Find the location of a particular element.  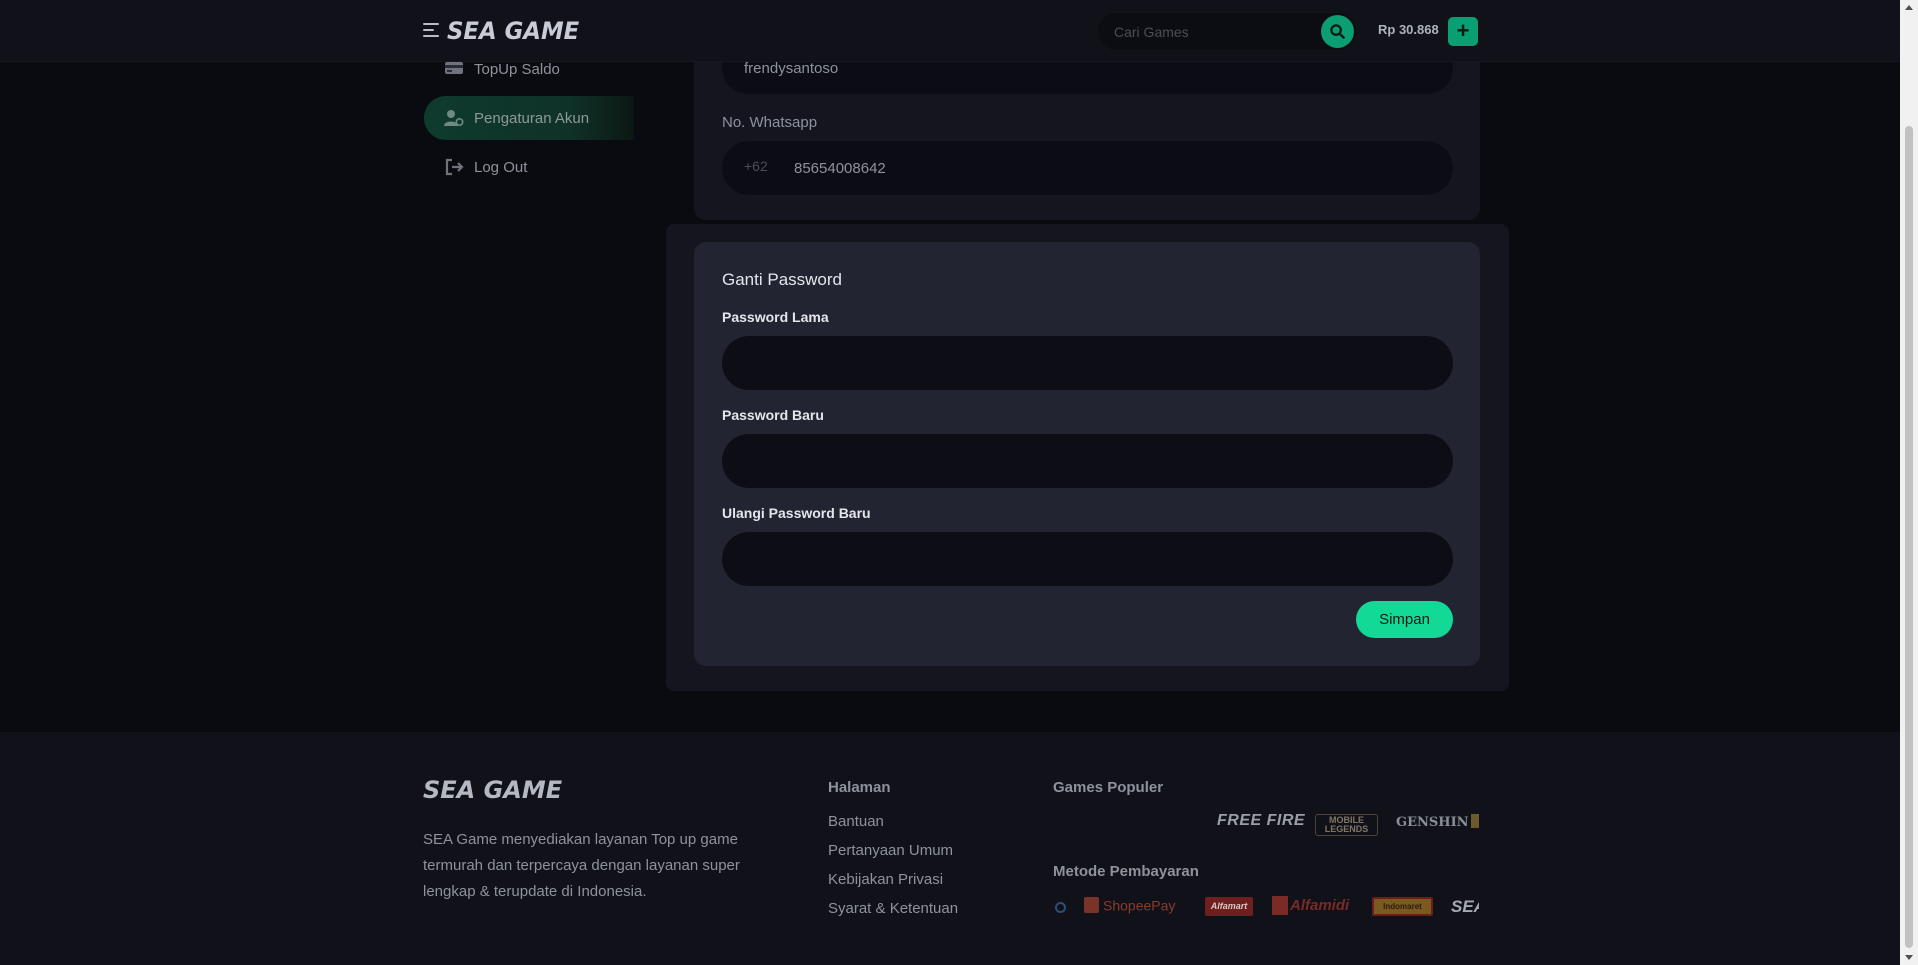

sidebar-item-label: Pengaturan Akun is located at coordinates (532, 118).